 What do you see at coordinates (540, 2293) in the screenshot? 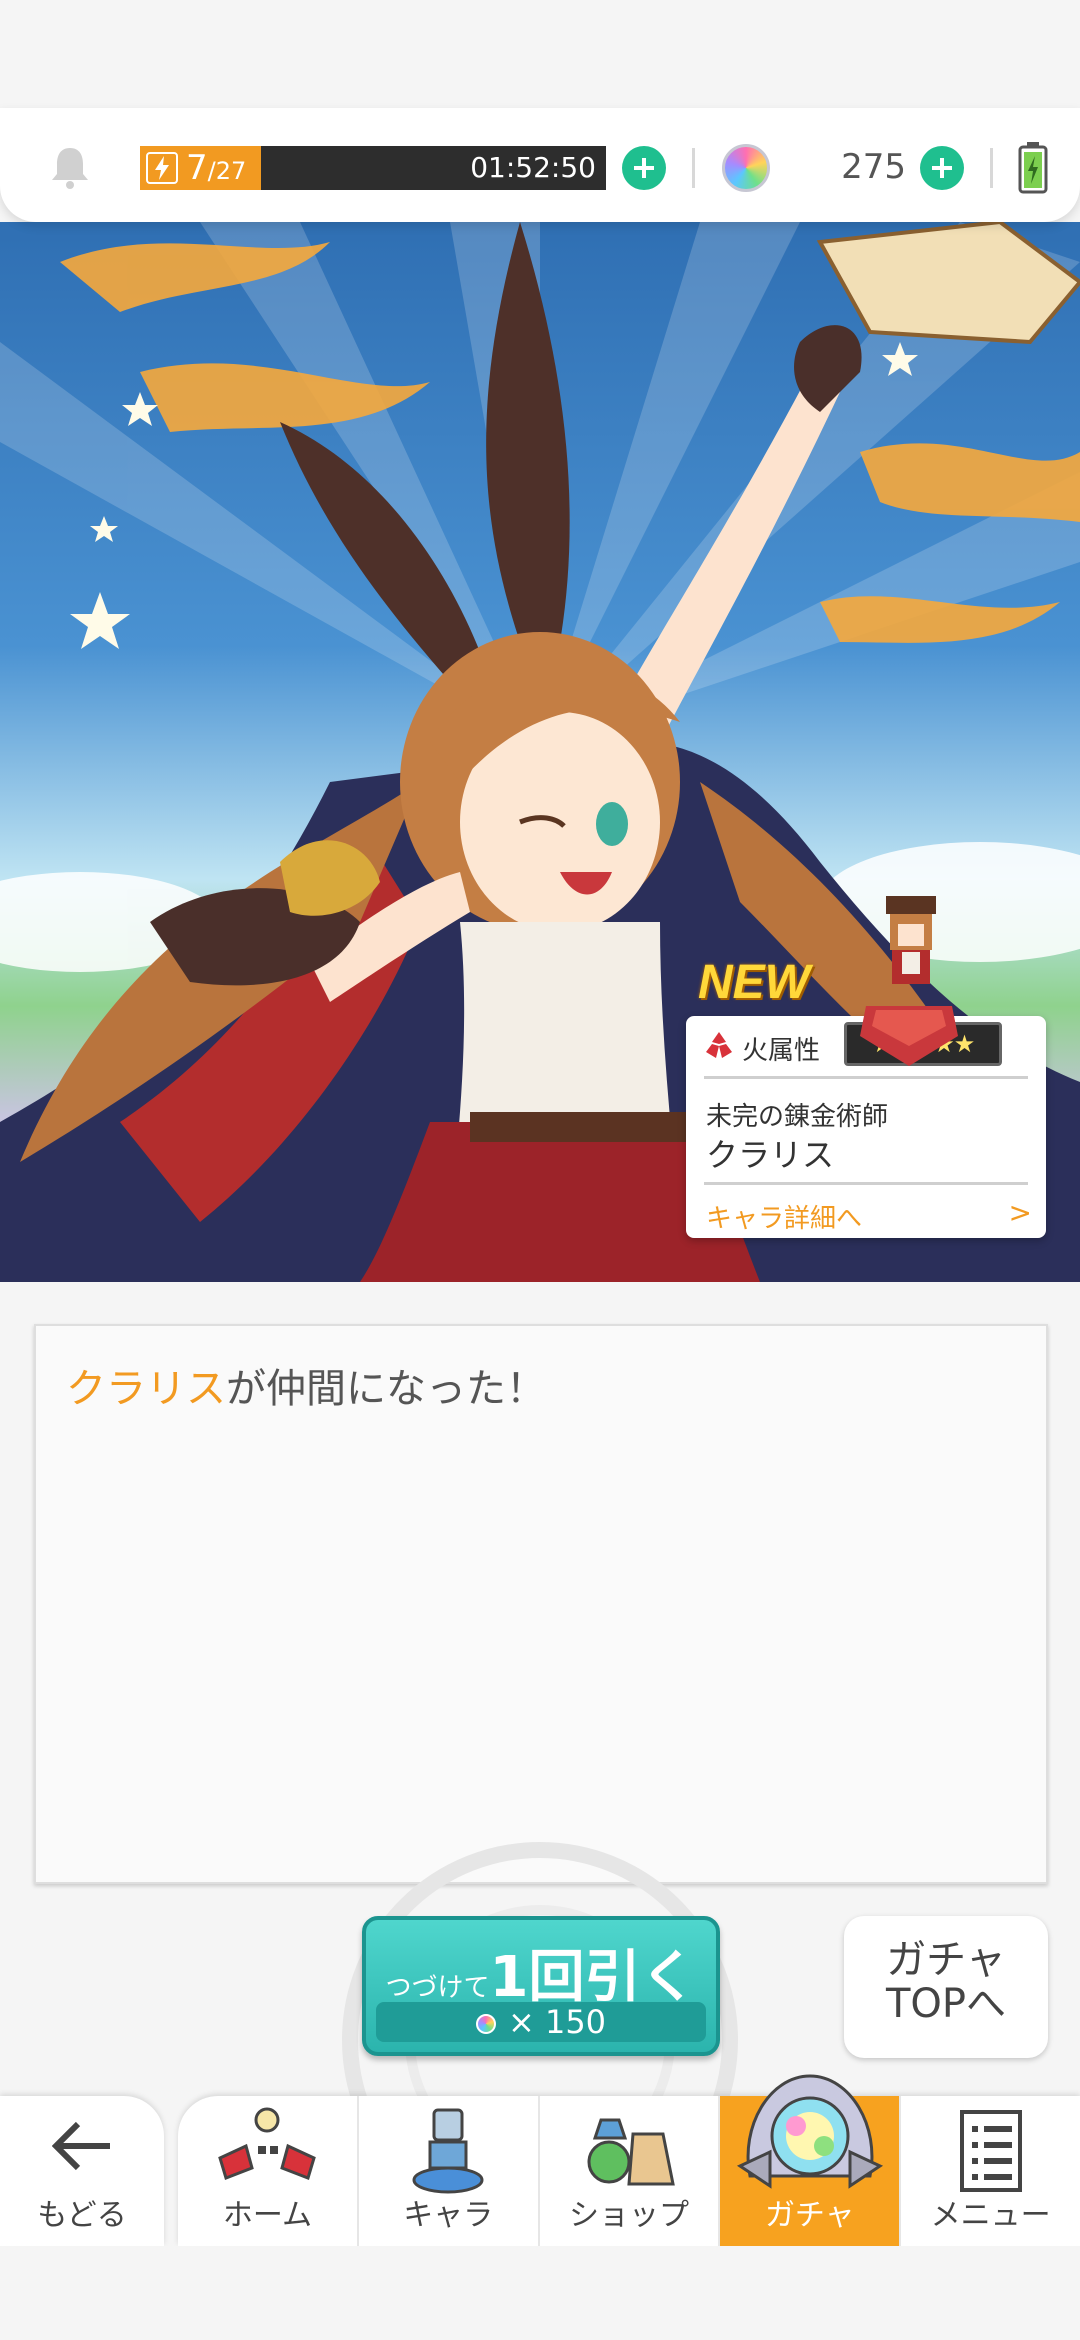
I see `bottom-safe-area` at bounding box center [540, 2293].